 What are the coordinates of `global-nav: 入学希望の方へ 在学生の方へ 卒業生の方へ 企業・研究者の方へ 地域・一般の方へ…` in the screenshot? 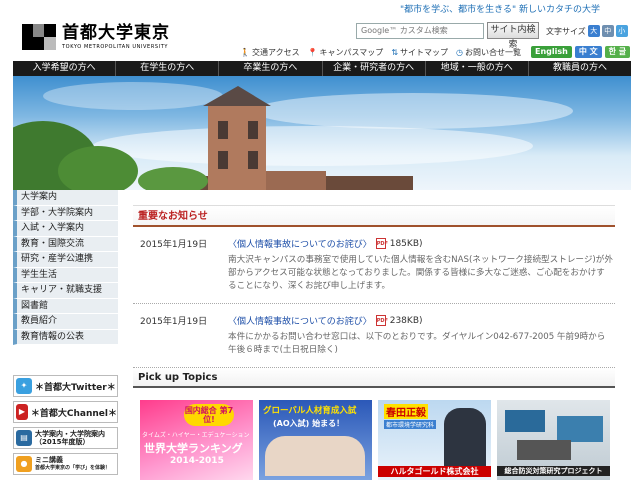 It's located at (322, 68).